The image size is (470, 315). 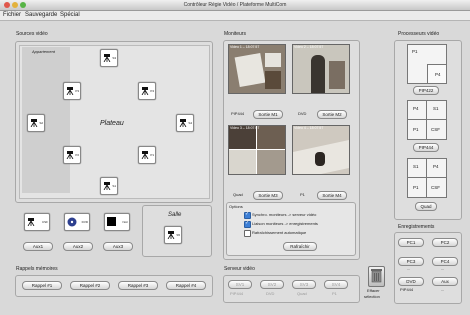 I want to click on camera-s2-button: S2, so click(x=36, y=123).